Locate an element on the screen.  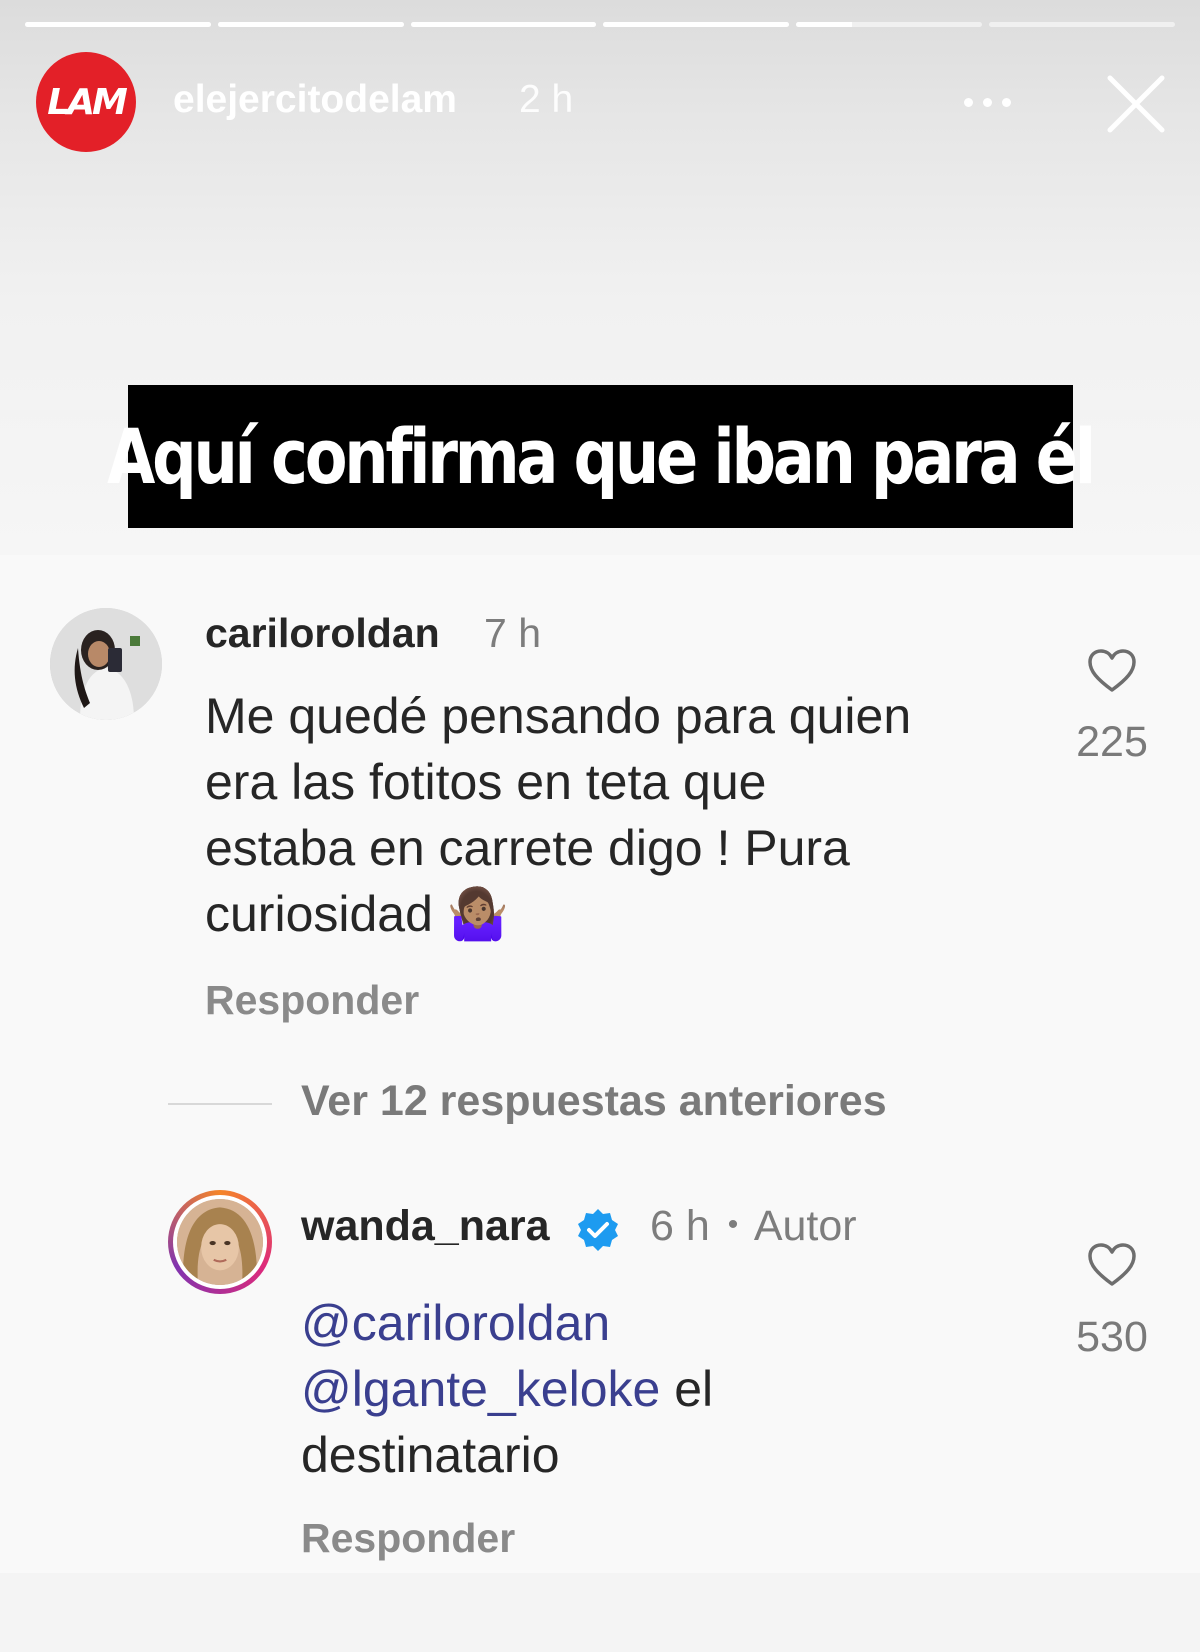
comment-timestamp: 7 h is located at coordinates (512, 633).